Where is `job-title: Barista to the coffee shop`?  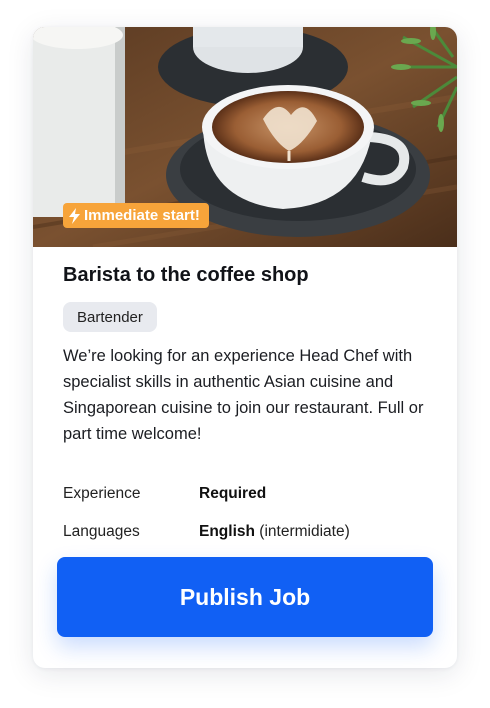
job-title: Barista to the coffee shop is located at coordinates (186, 275).